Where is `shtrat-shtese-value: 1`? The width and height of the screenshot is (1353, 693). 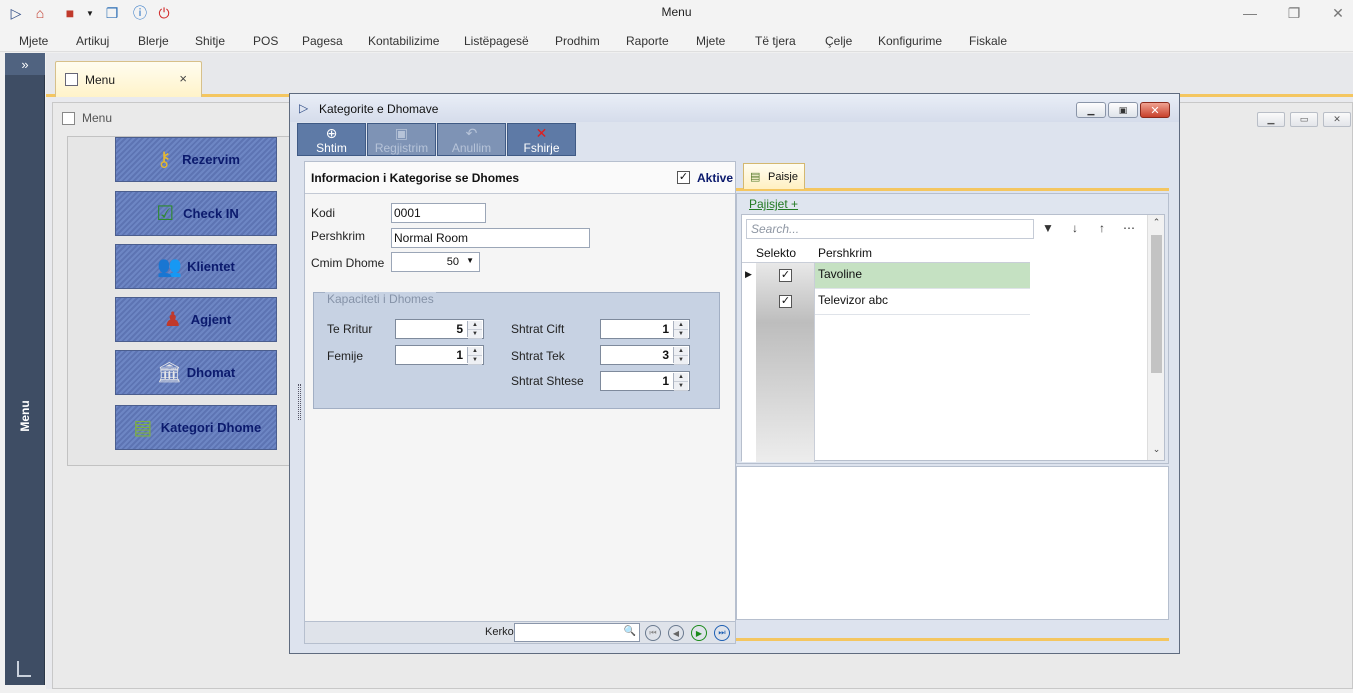
shtrat-shtese-value: 1 is located at coordinates (665, 381).